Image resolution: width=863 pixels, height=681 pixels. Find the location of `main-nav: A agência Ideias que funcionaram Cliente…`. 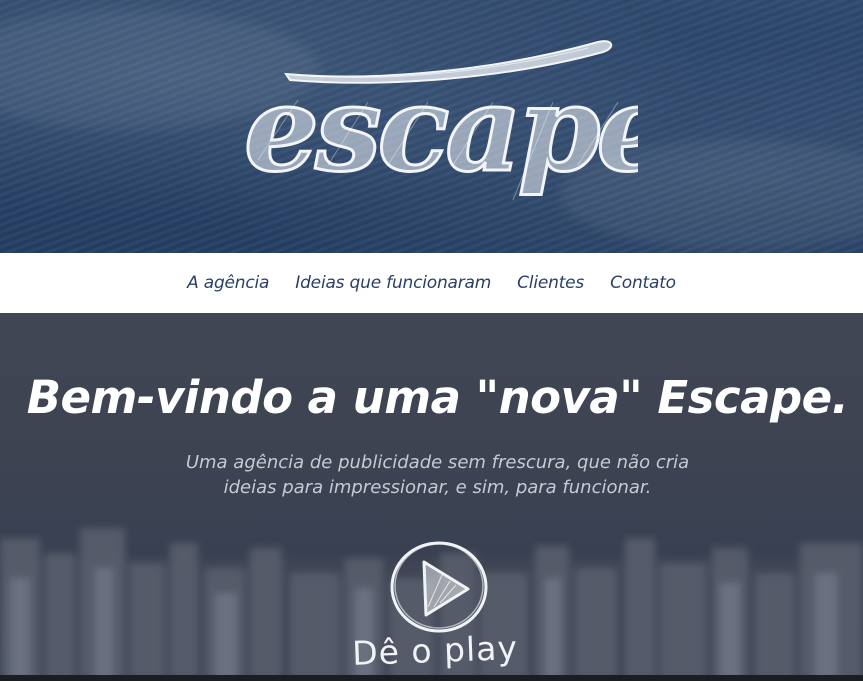

main-nav: A agência Ideias que funcionaram Cliente… is located at coordinates (431, 283).